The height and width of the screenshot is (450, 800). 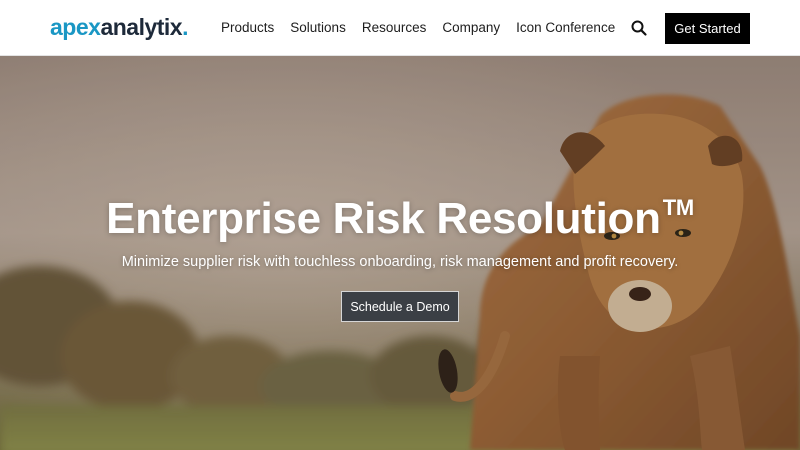 I want to click on trademark-mark: TM, so click(x=678, y=207).